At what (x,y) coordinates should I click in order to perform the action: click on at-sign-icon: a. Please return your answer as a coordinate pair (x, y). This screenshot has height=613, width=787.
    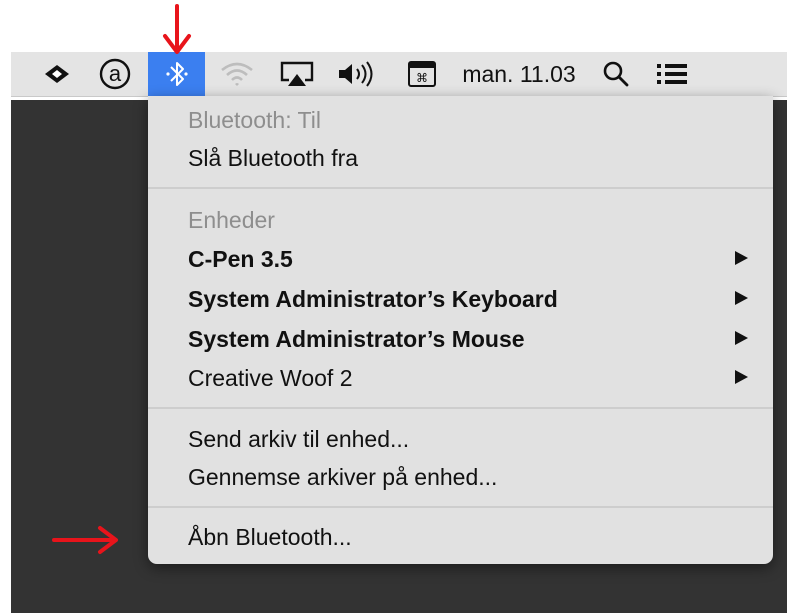
    Looking at the image, I should click on (115, 74).